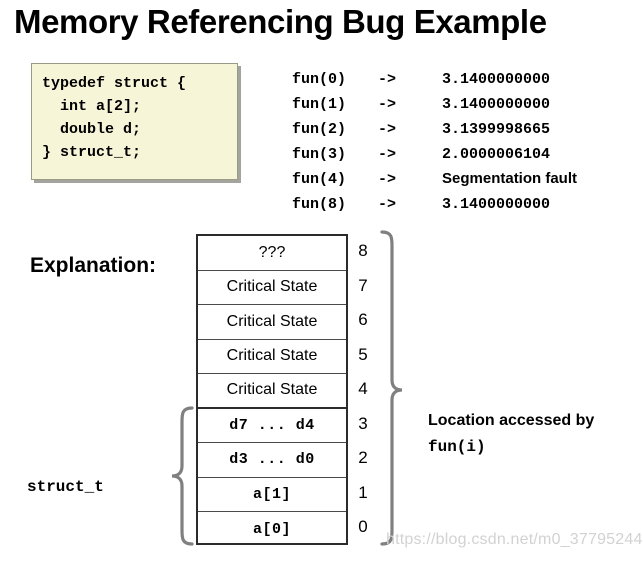 Image resolution: width=643 pixels, height=561 pixels. What do you see at coordinates (319, 129) in the screenshot?
I see `function-call-label: fun(2)` at bounding box center [319, 129].